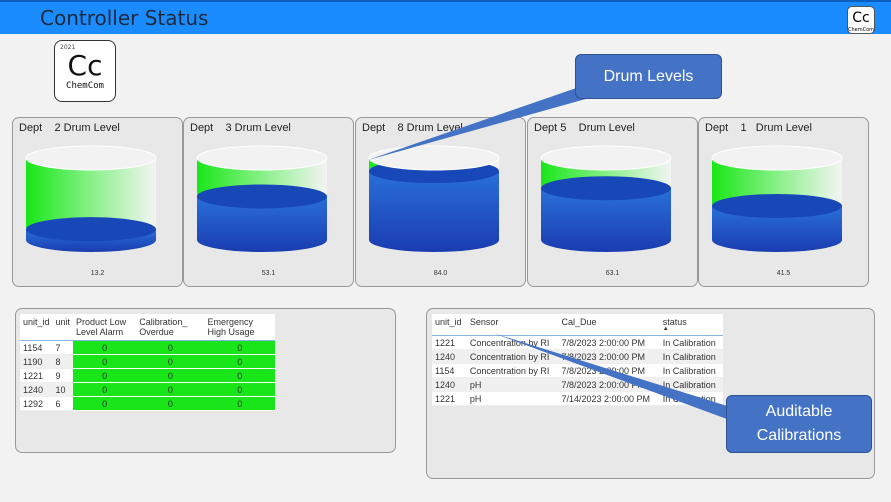 The width and height of the screenshot is (891, 502). What do you see at coordinates (616, 377) in the screenshot?
I see `cal-callout-pointer` at bounding box center [616, 377].